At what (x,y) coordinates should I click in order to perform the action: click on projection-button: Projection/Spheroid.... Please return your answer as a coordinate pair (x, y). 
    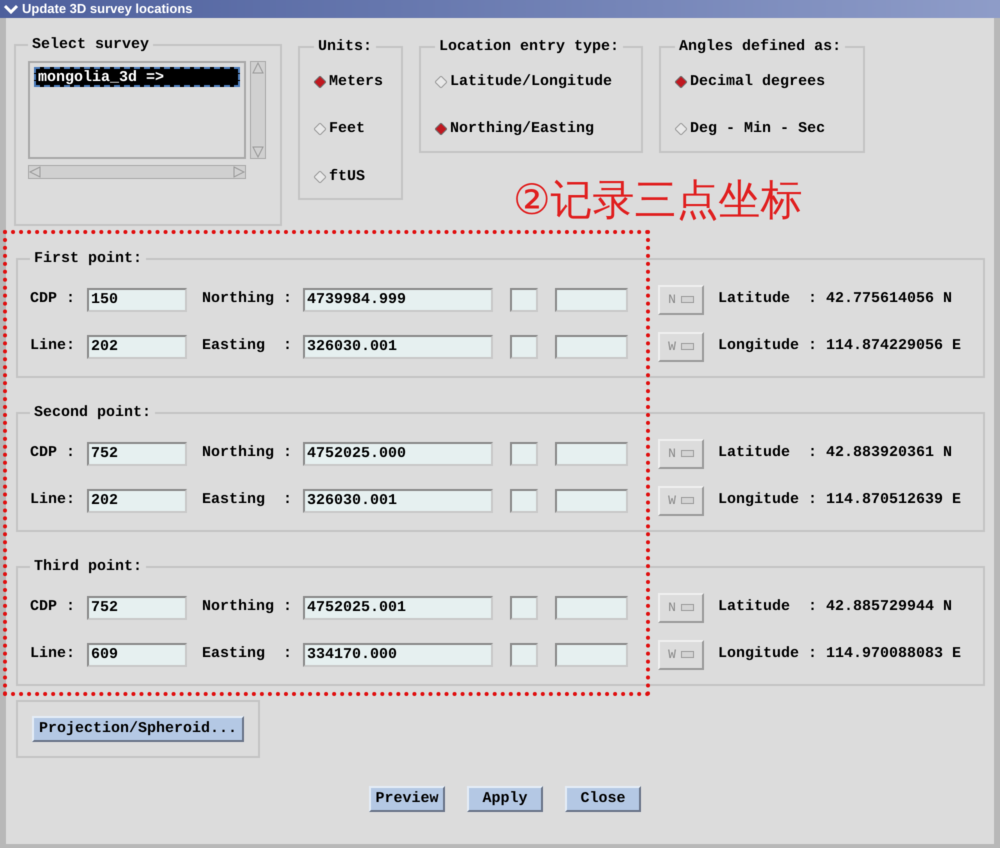
    Looking at the image, I should click on (138, 729).